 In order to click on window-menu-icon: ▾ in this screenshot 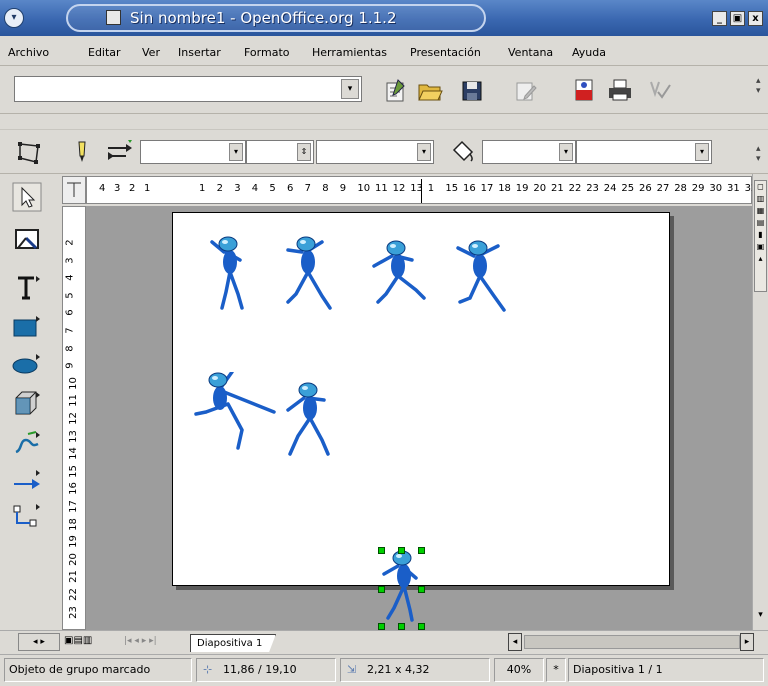, I will do `click(14, 18)`.